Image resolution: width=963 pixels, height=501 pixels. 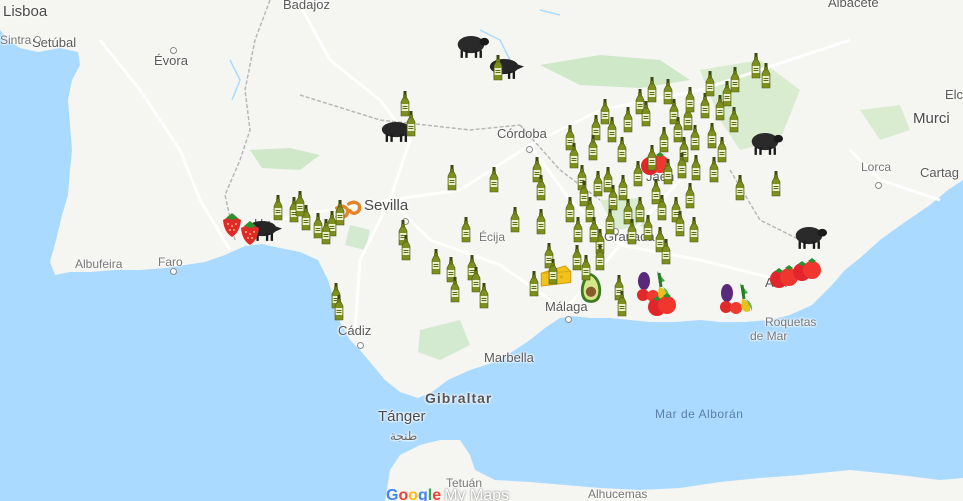 I want to click on place-label-albacete: Albacete, so click(x=853, y=5).